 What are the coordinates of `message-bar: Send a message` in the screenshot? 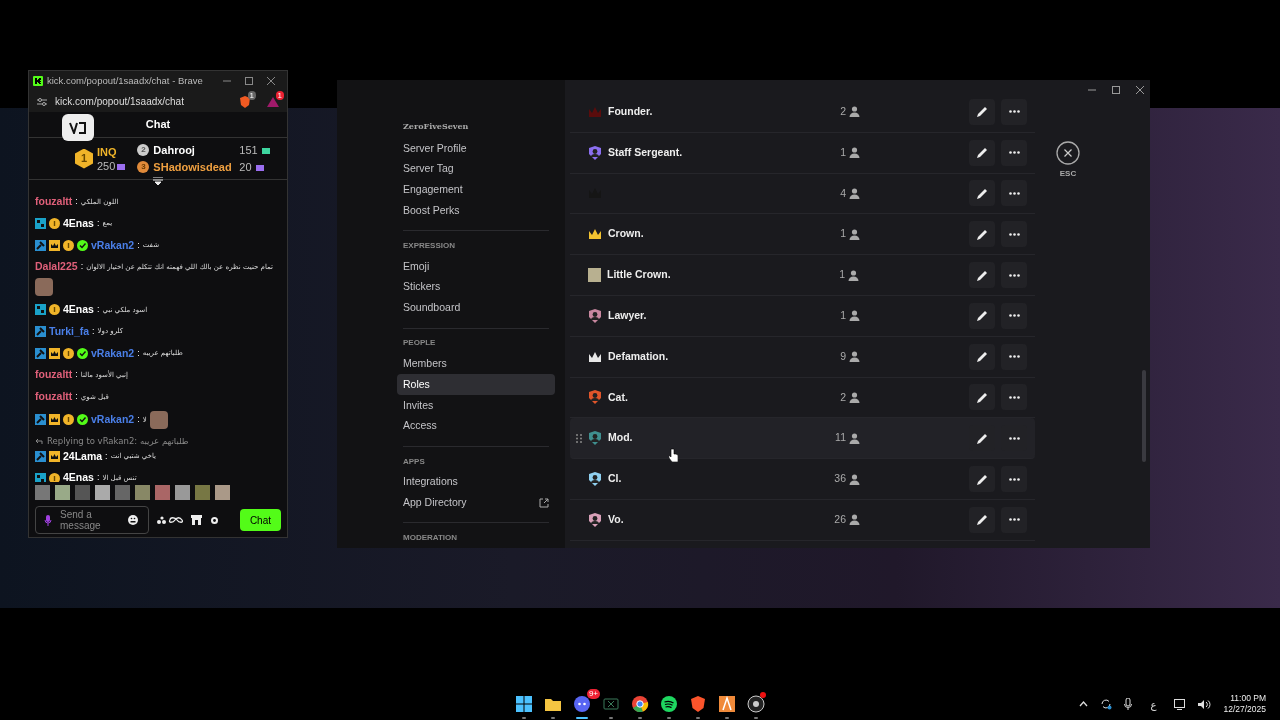 It's located at (92, 520).